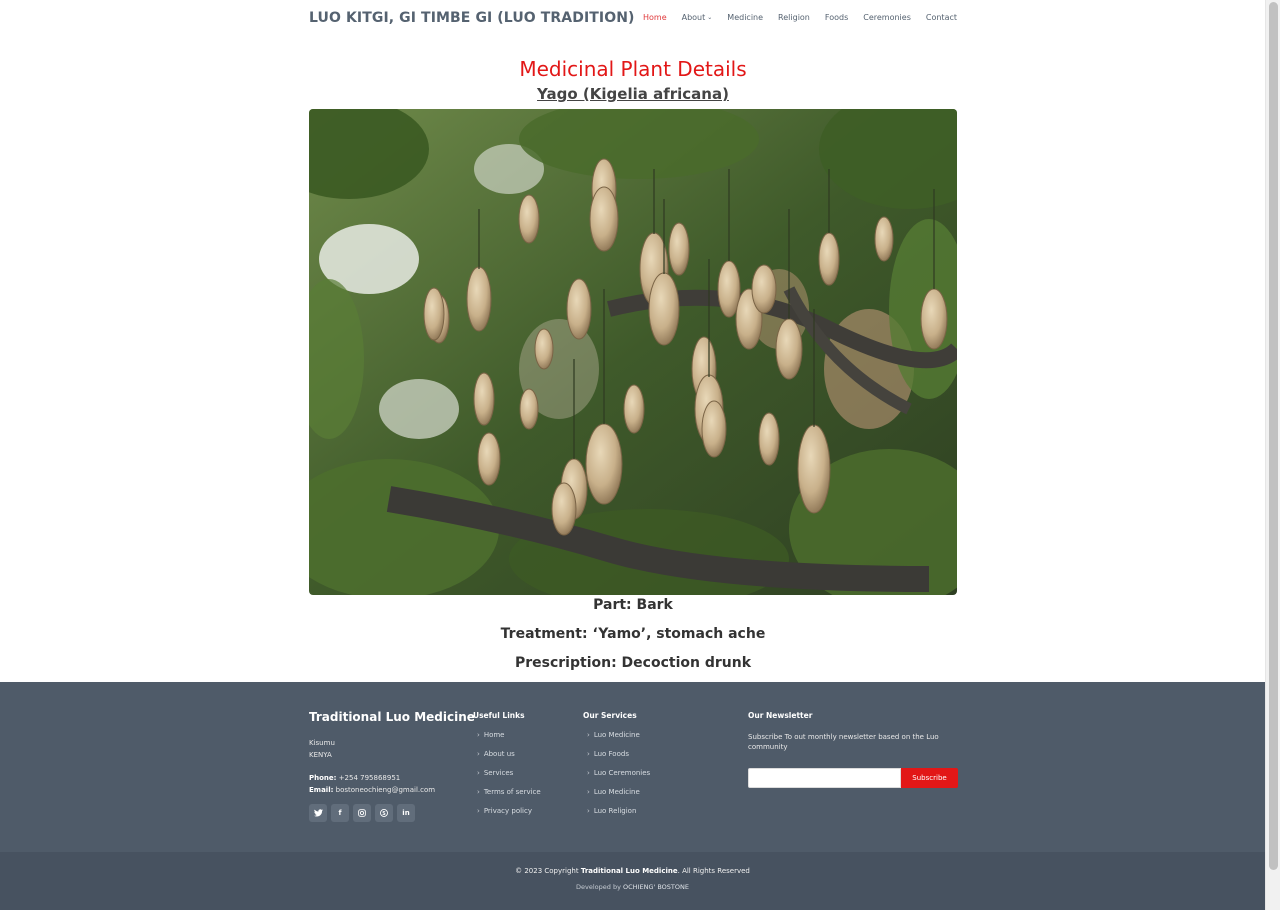  Describe the element at coordinates (507, 811) in the screenshot. I see `footer-link-label: Privacy policy` at that location.